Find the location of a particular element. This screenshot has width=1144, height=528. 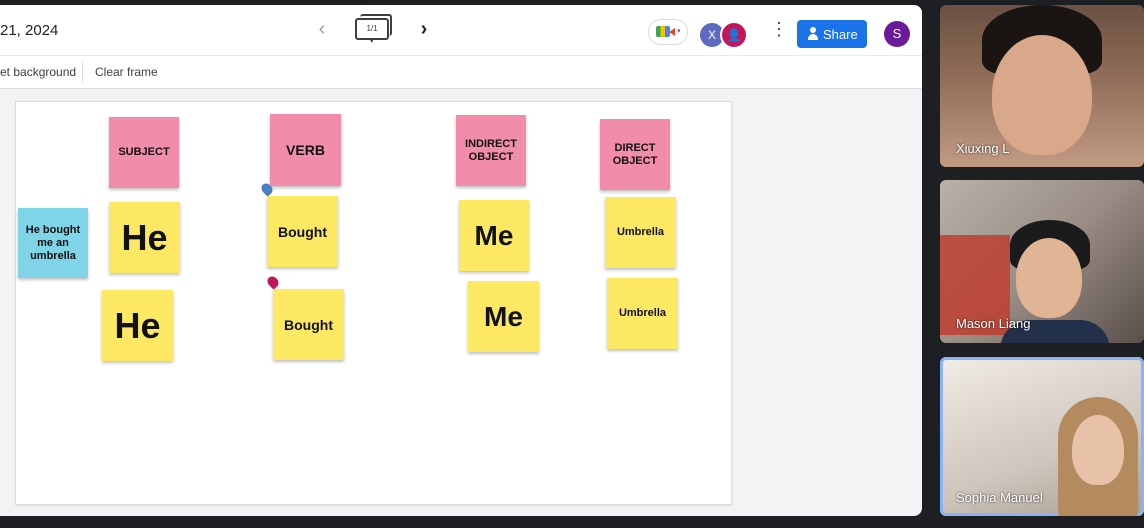

sticky-note-subject: SUBJECT is located at coordinates (144, 152).